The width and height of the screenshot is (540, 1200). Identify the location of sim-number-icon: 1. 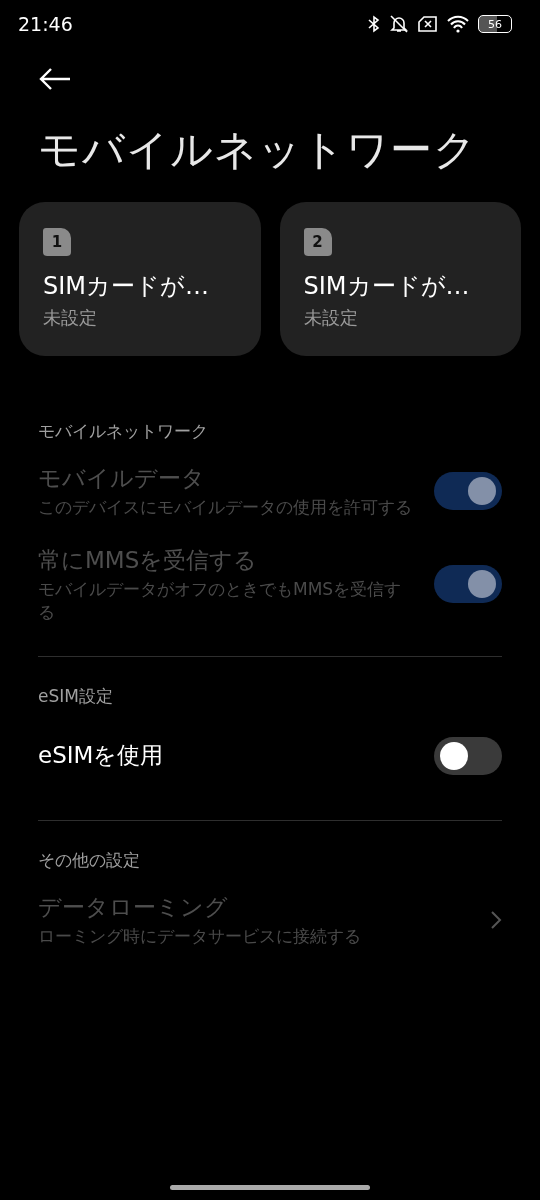
(57, 242).